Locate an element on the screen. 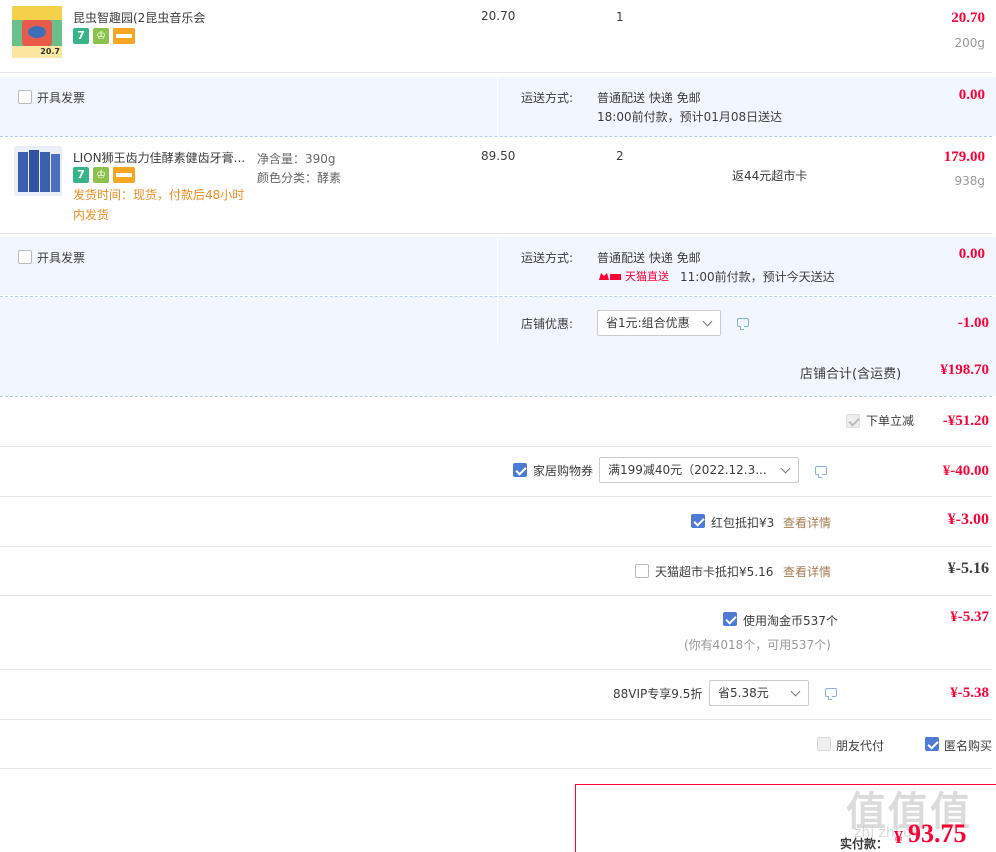 The height and width of the screenshot is (852, 996). shipping-eta-2: 11:00前付款，预计今天送达 is located at coordinates (757, 277).